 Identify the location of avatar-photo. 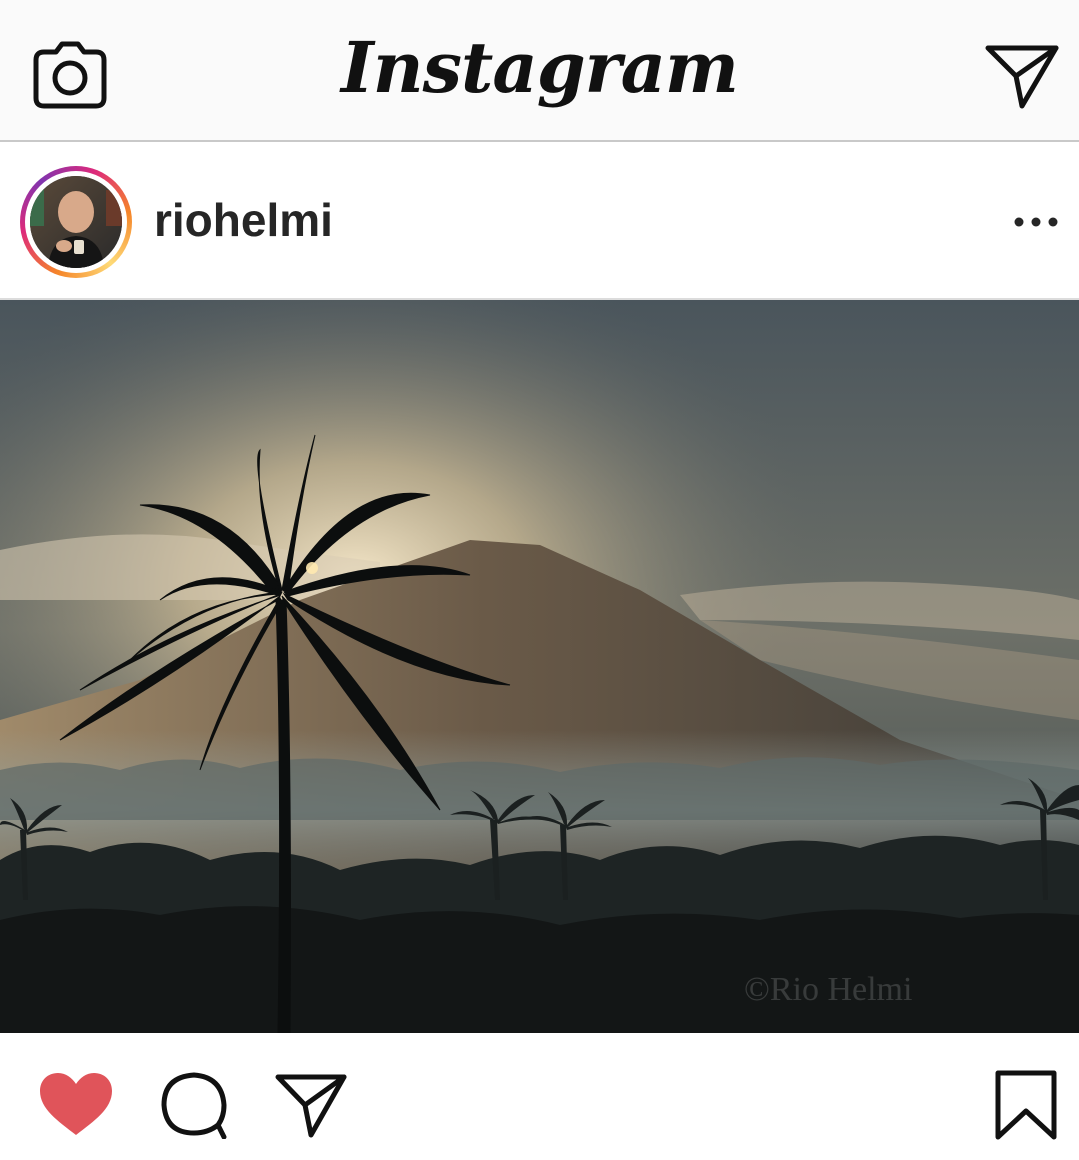
(76, 222).